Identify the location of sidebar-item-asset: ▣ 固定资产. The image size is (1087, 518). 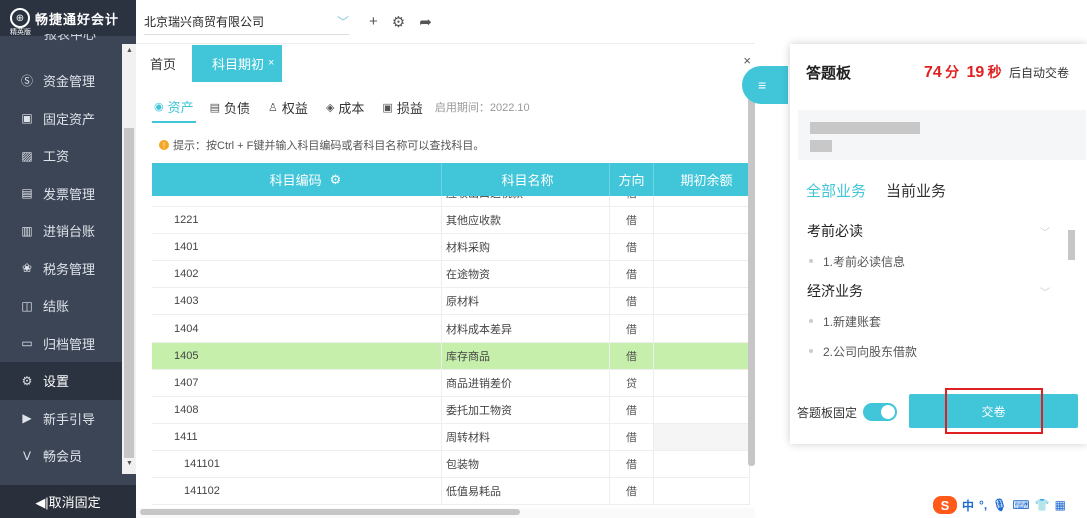
(61, 119).